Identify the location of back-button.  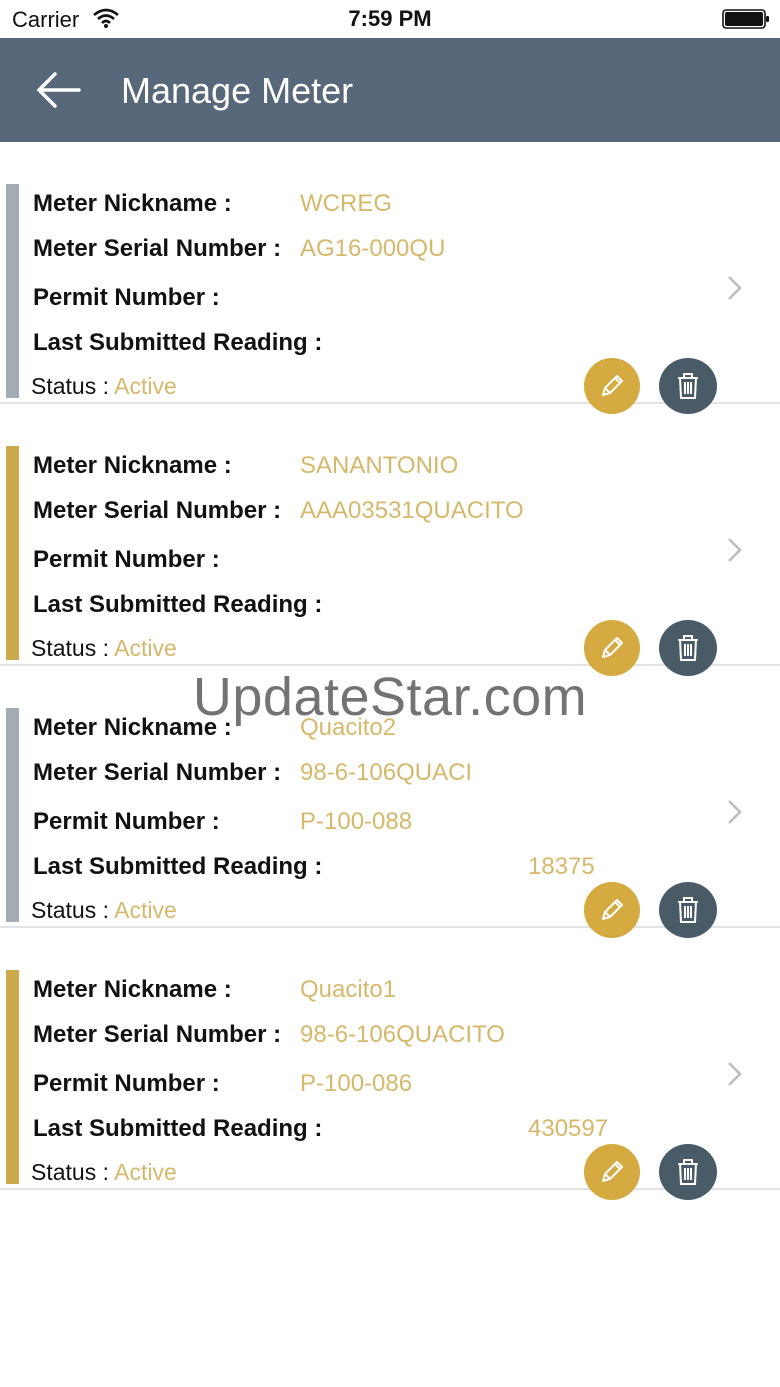
(58, 90).